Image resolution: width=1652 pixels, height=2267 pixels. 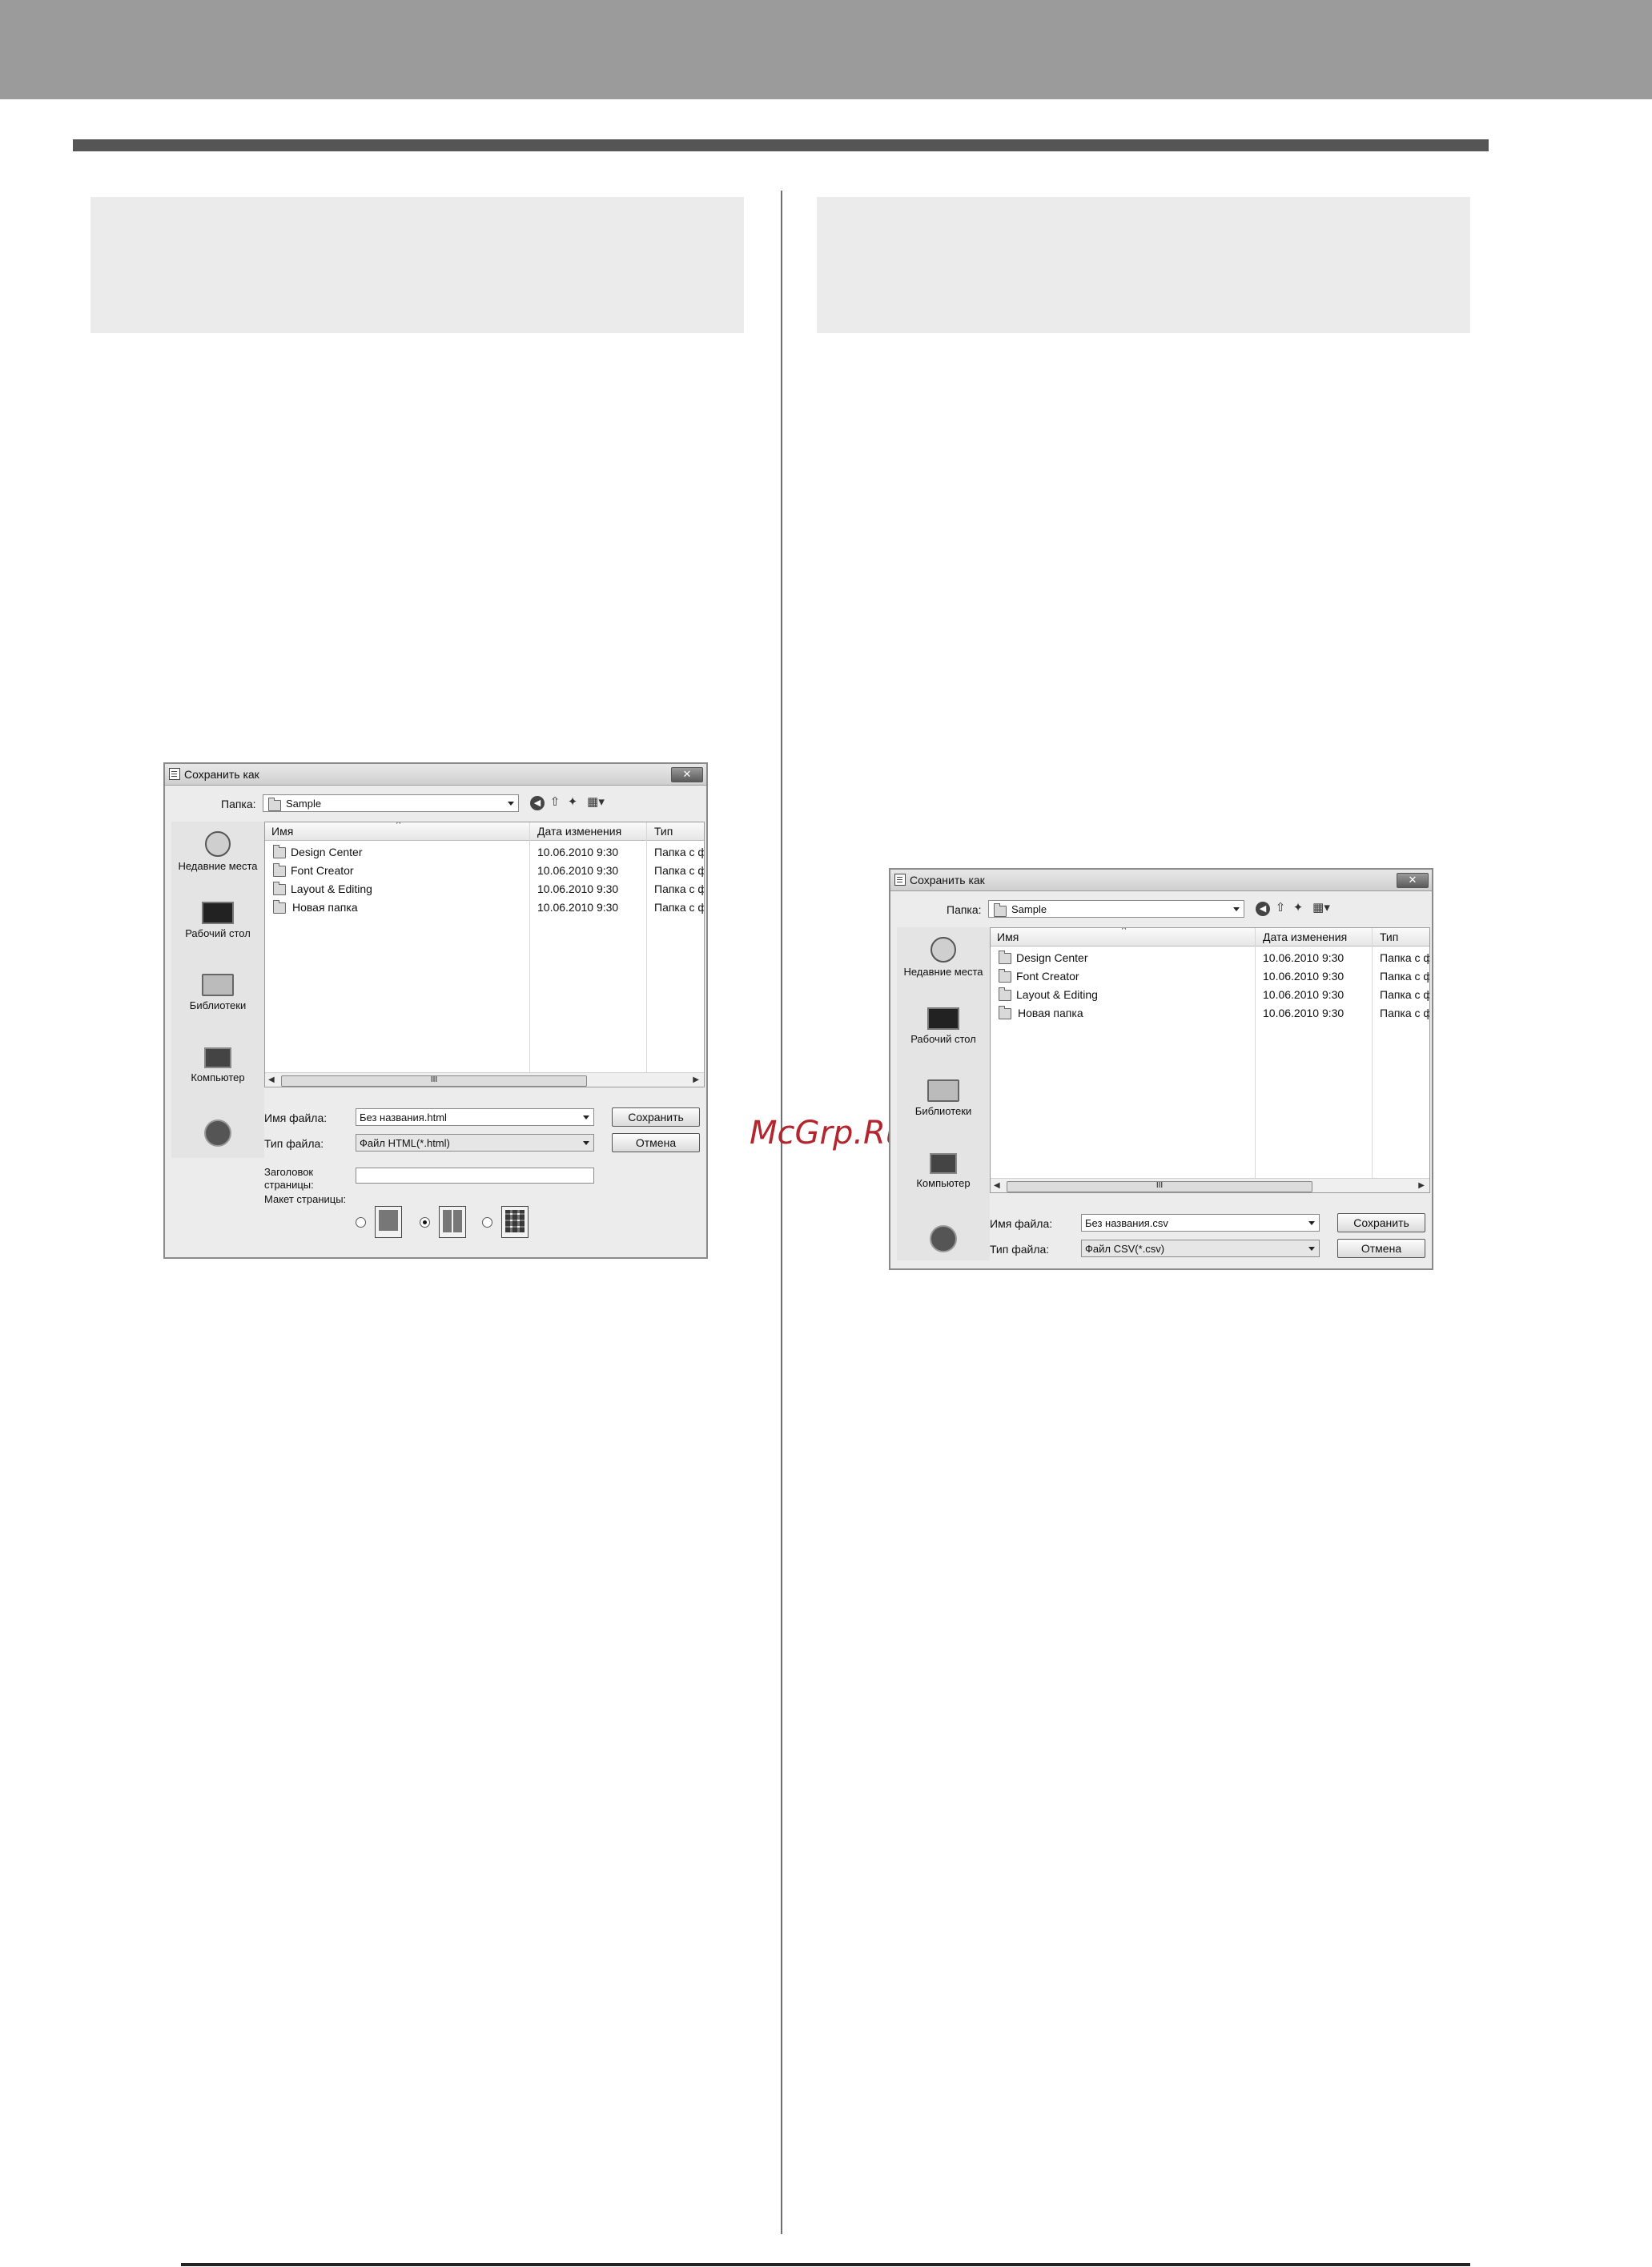 I want to click on network-icon, so click(x=218, y=1133).